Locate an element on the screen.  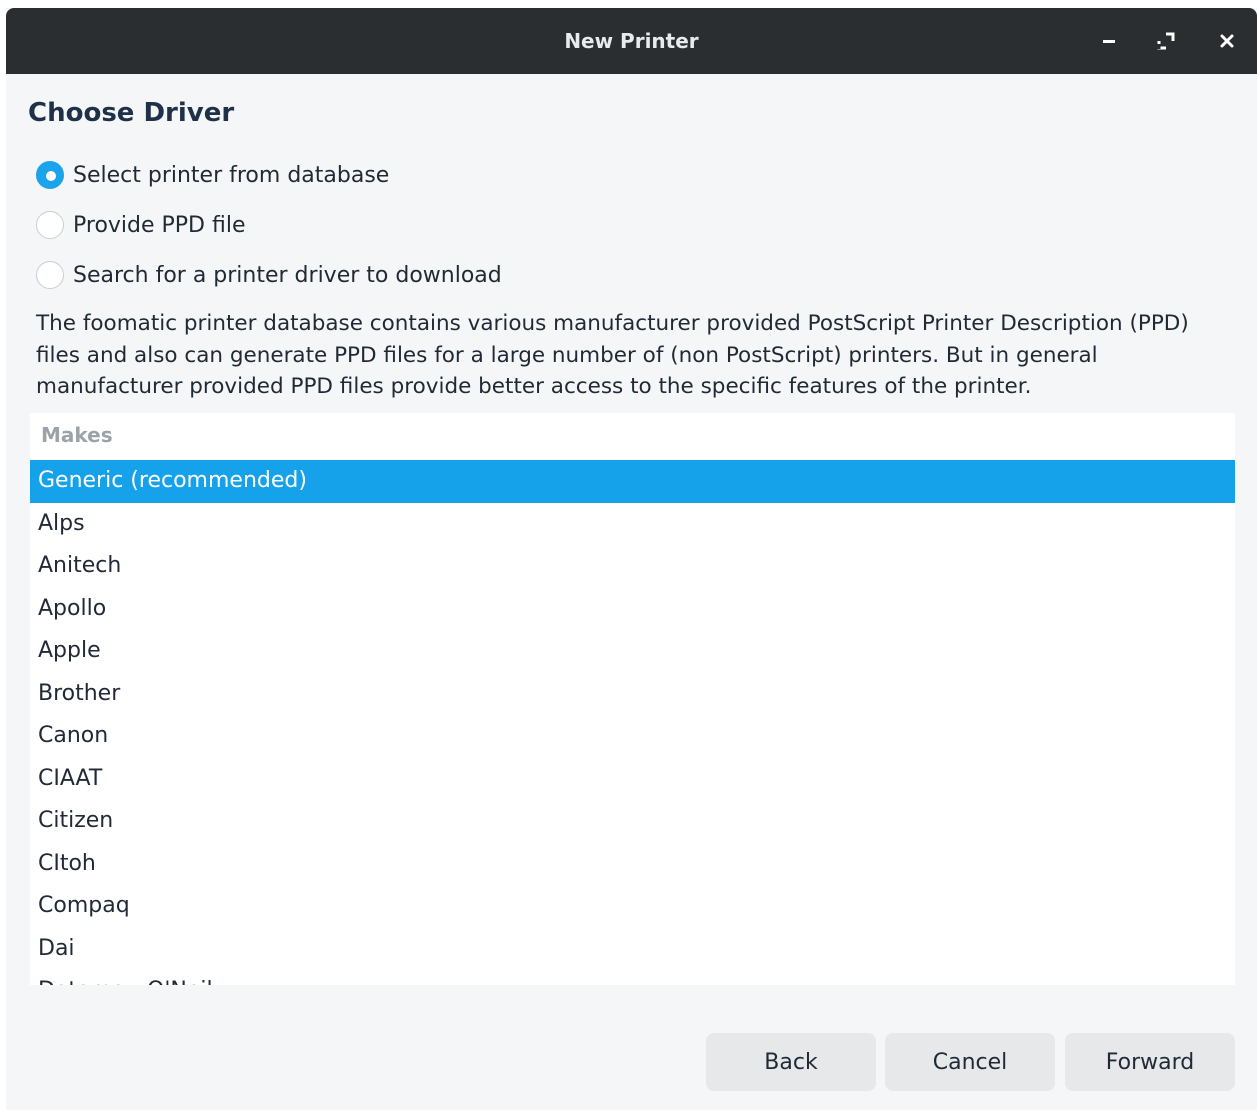
list-item: Anitech is located at coordinates (632, 566).